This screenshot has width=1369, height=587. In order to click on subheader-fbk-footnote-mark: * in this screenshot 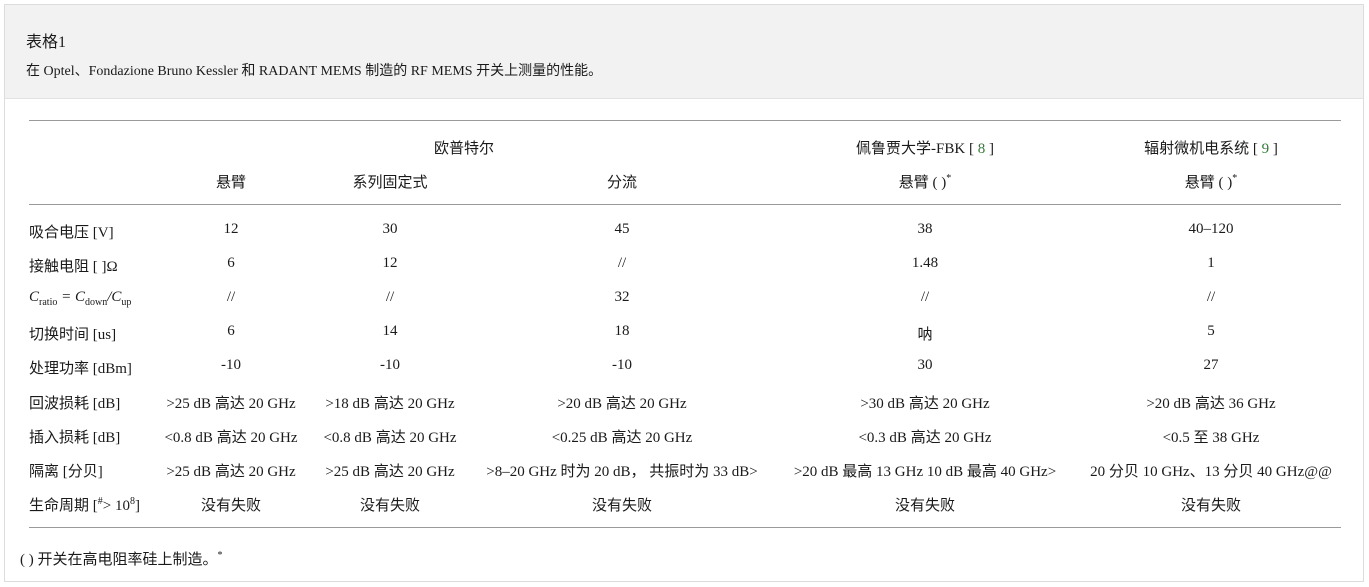, I will do `click(949, 178)`.